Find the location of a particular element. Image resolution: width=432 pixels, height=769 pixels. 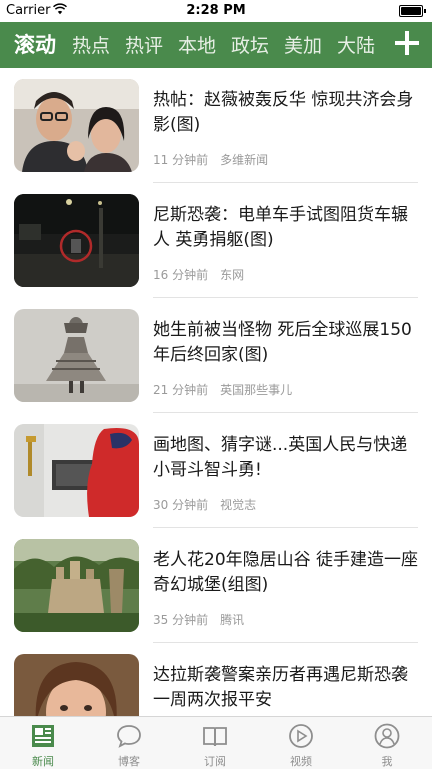

news-meta: 35 分钟前 腾讯 is located at coordinates (198, 619).